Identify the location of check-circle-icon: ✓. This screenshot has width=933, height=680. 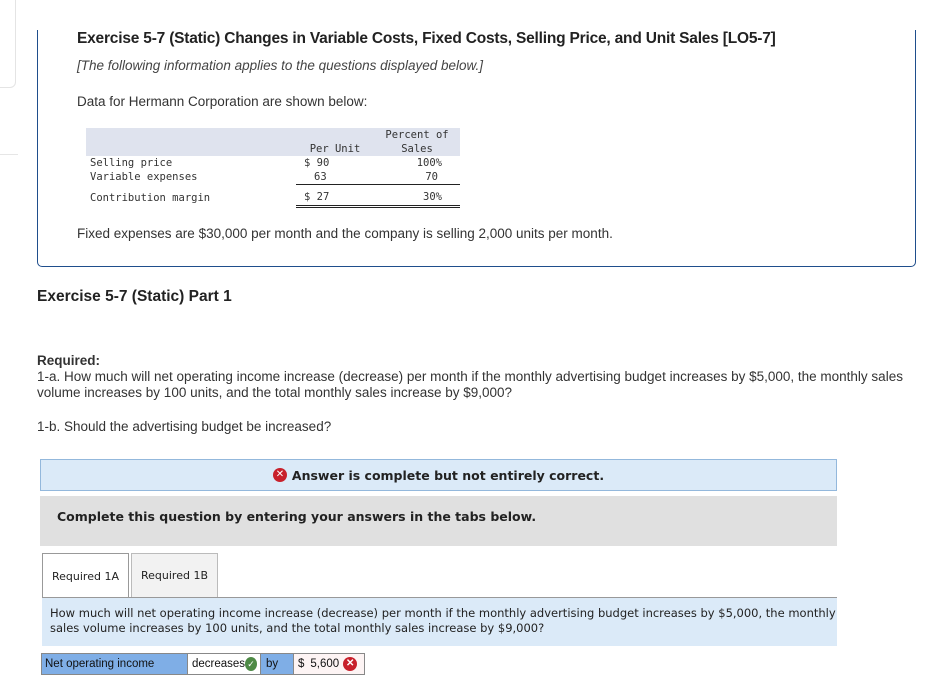
(251, 664).